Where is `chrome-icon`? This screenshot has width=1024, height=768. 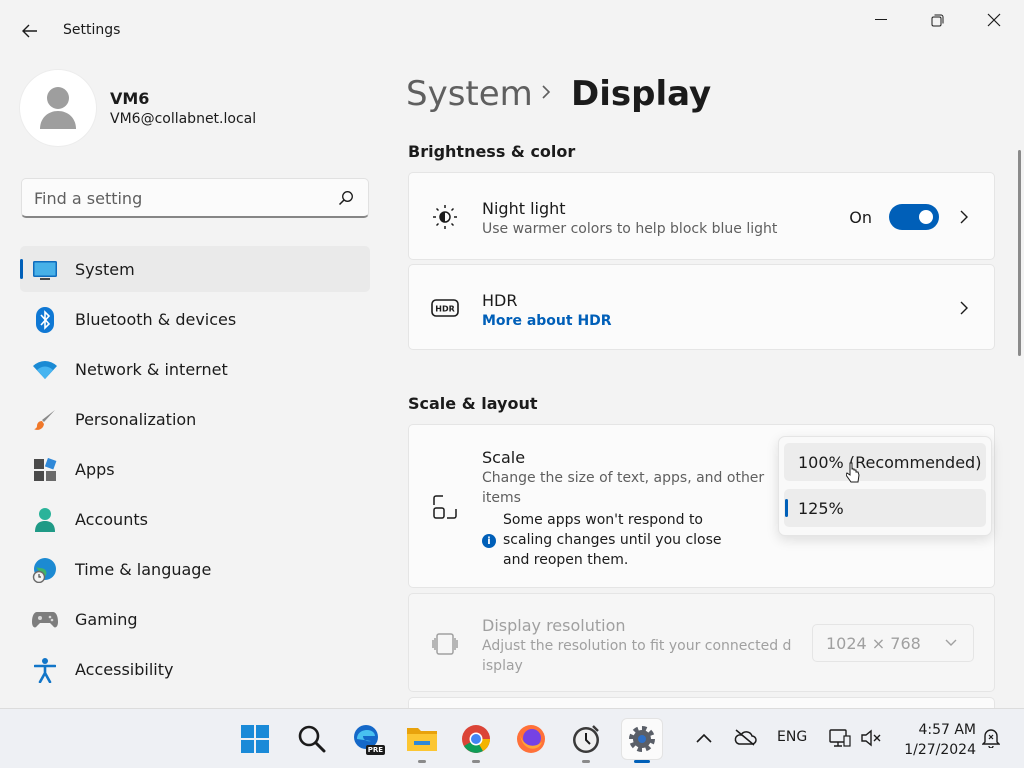 chrome-icon is located at coordinates (476, 739).